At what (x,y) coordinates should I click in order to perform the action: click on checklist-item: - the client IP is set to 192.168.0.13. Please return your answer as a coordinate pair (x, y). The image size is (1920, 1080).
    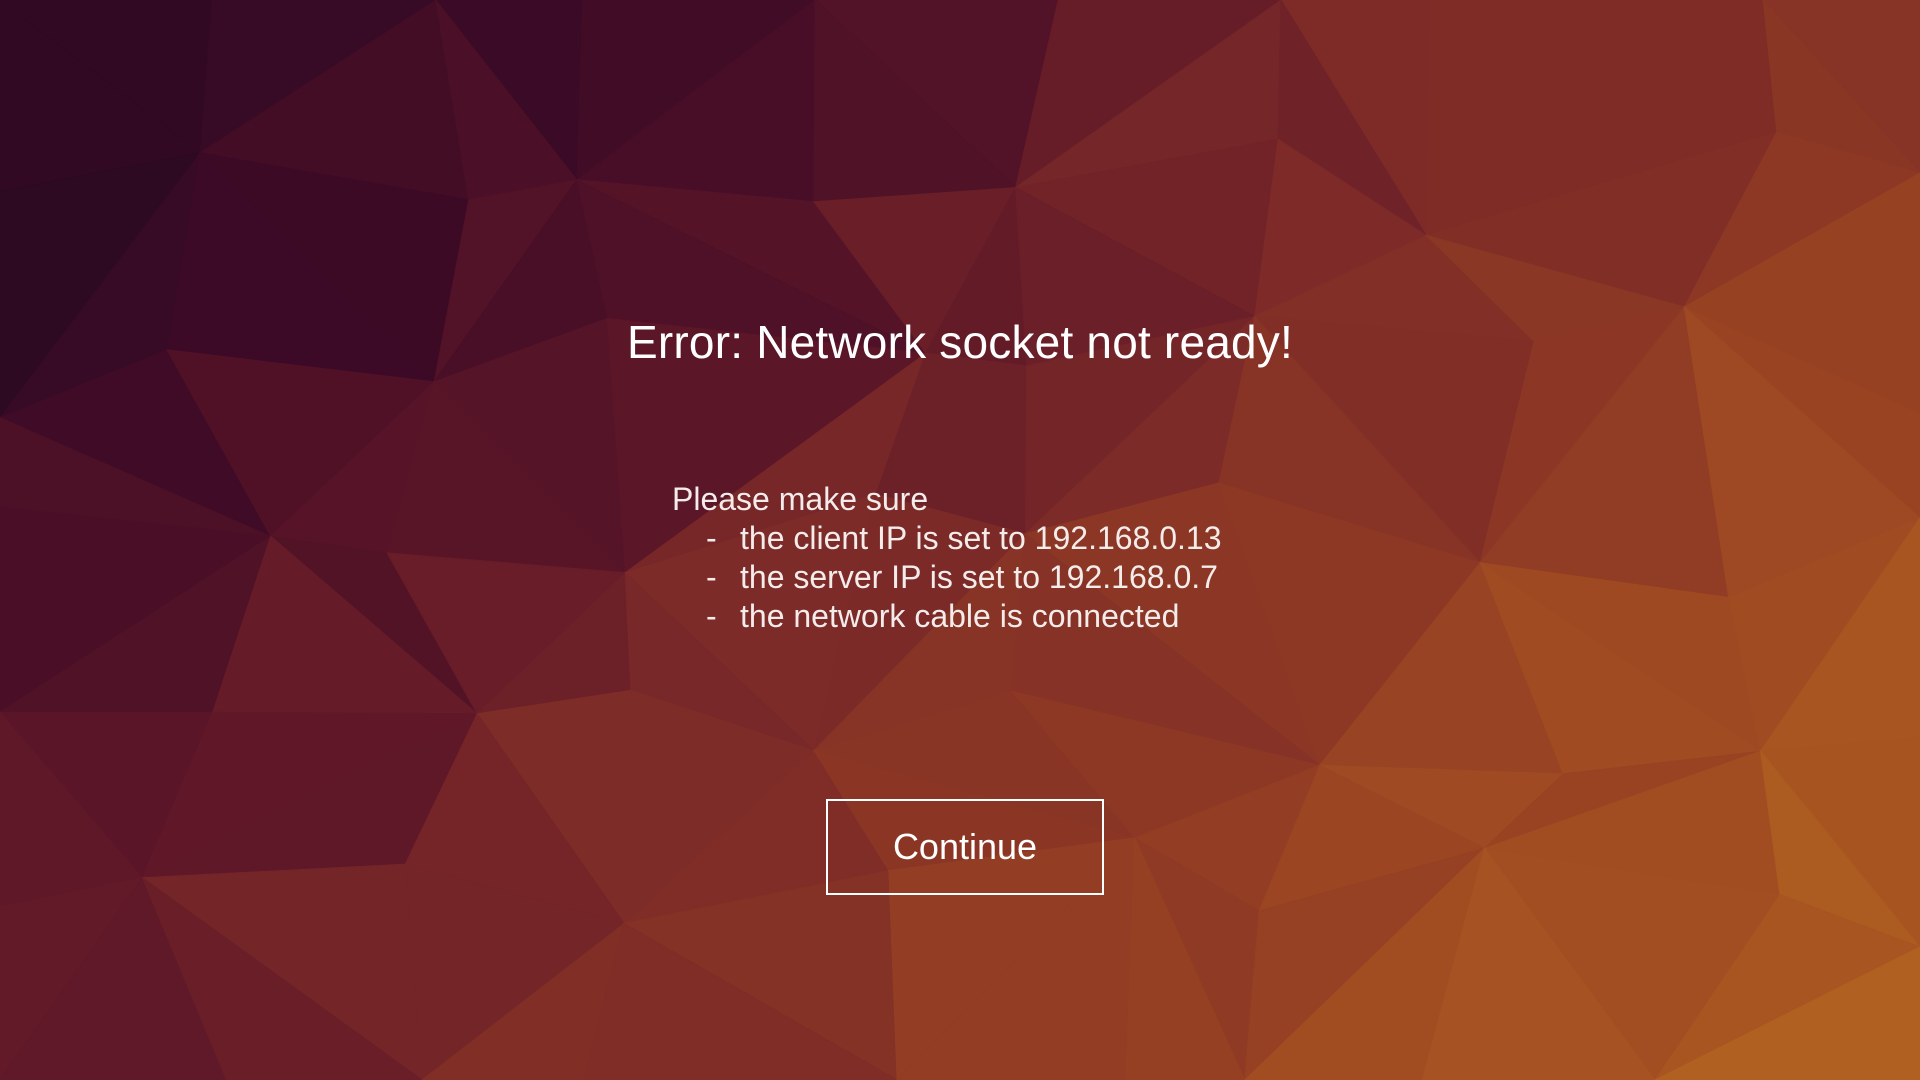
    Looking at the image, I should click on (947, 538).